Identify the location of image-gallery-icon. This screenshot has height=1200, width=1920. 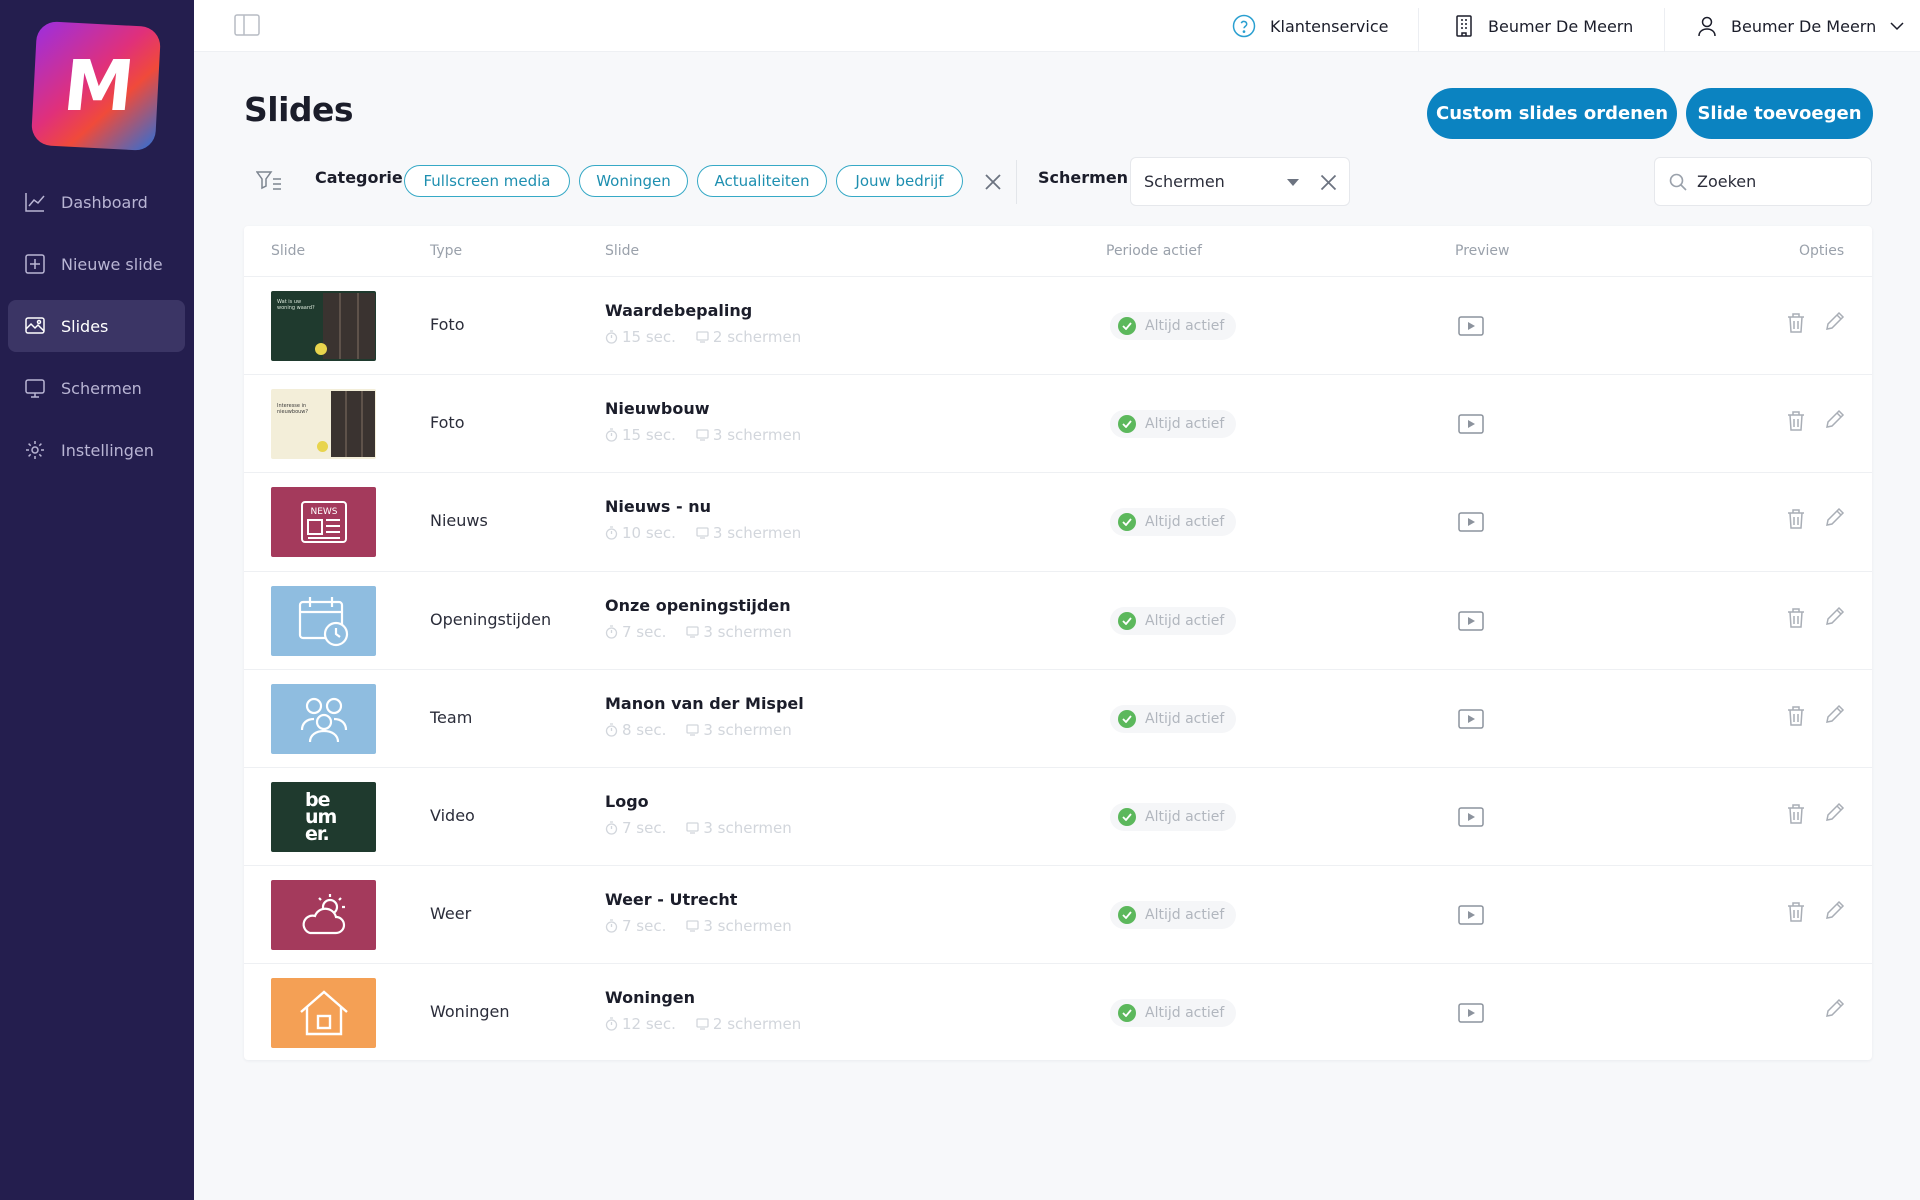
(35, 325).